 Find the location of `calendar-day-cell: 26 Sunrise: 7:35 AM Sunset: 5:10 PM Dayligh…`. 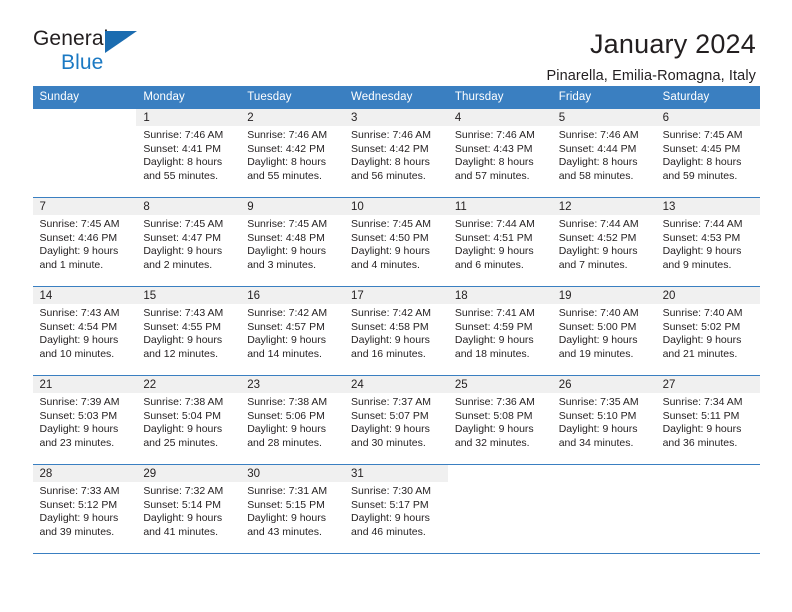

calendar-day-cell: 26 Sunrise: 7:35 AM Sunset: 5:10 PM Dayligh… is located at coordinates (603, 420).